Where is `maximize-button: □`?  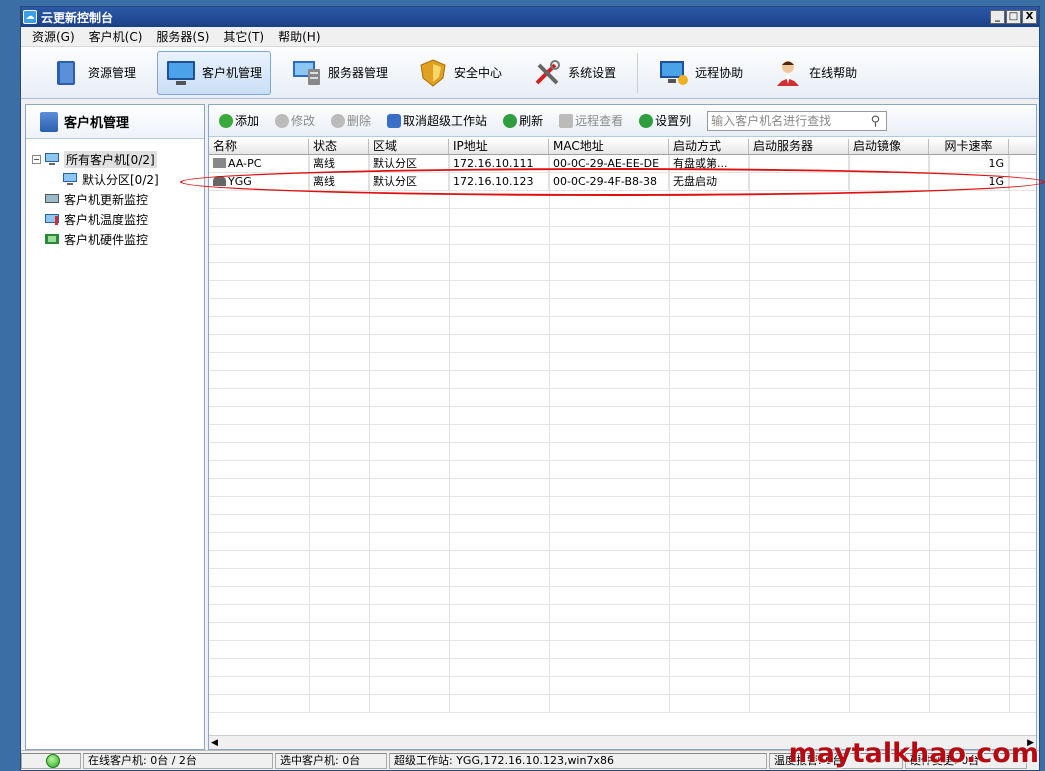 maximize-button: □ is located at coordinates (1013, 17).